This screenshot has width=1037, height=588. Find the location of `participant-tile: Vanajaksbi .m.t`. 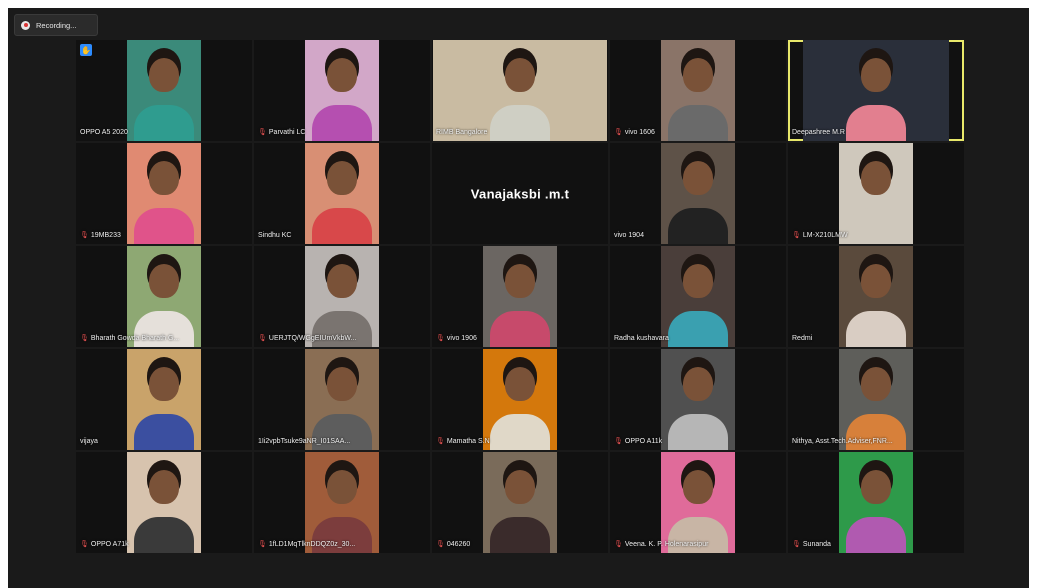

participant-tile: Vanajaksbi .m.t is located at coordinates (520, 193).